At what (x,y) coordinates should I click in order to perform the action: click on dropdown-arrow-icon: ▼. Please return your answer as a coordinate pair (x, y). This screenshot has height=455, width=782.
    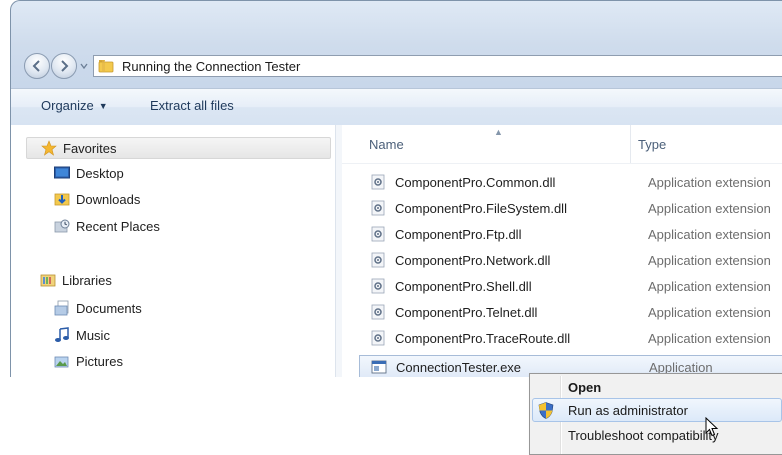
    Looking at the image, I should click on (103, 106).